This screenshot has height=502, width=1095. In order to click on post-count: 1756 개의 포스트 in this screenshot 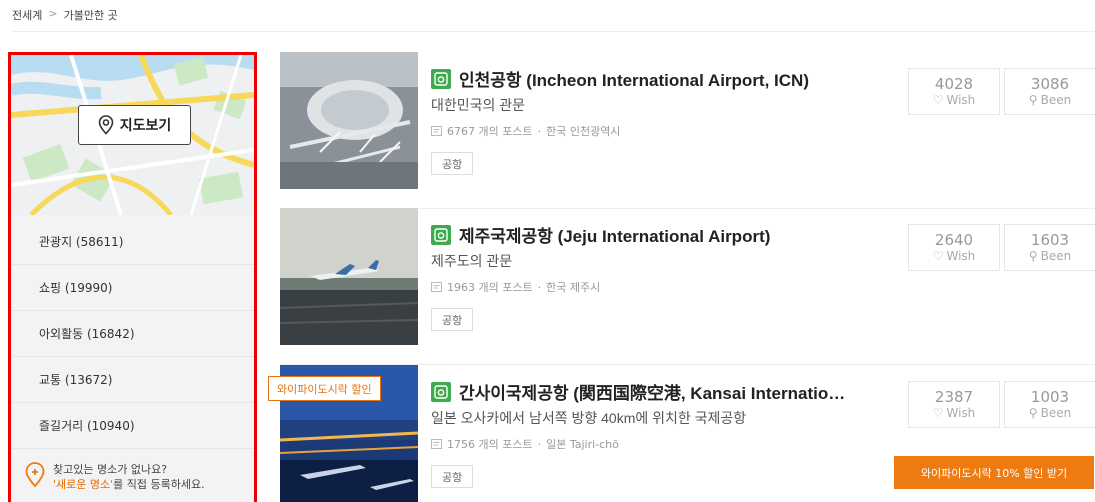, I will do `click(490, 444)`.